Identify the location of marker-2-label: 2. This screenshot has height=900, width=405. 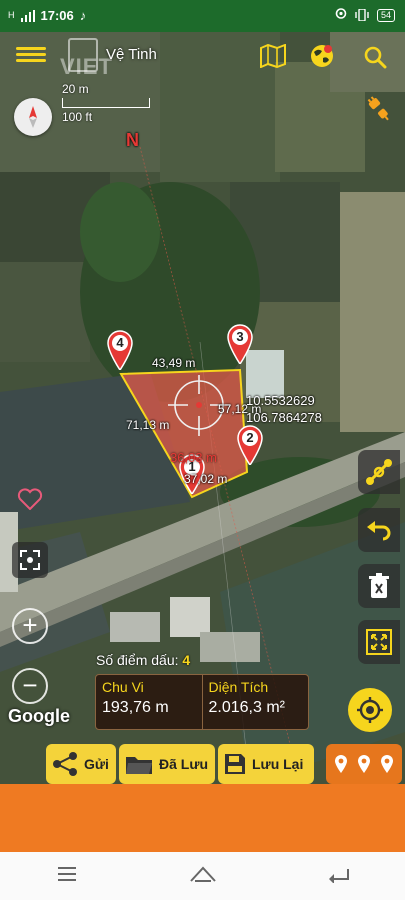
(250, 437).